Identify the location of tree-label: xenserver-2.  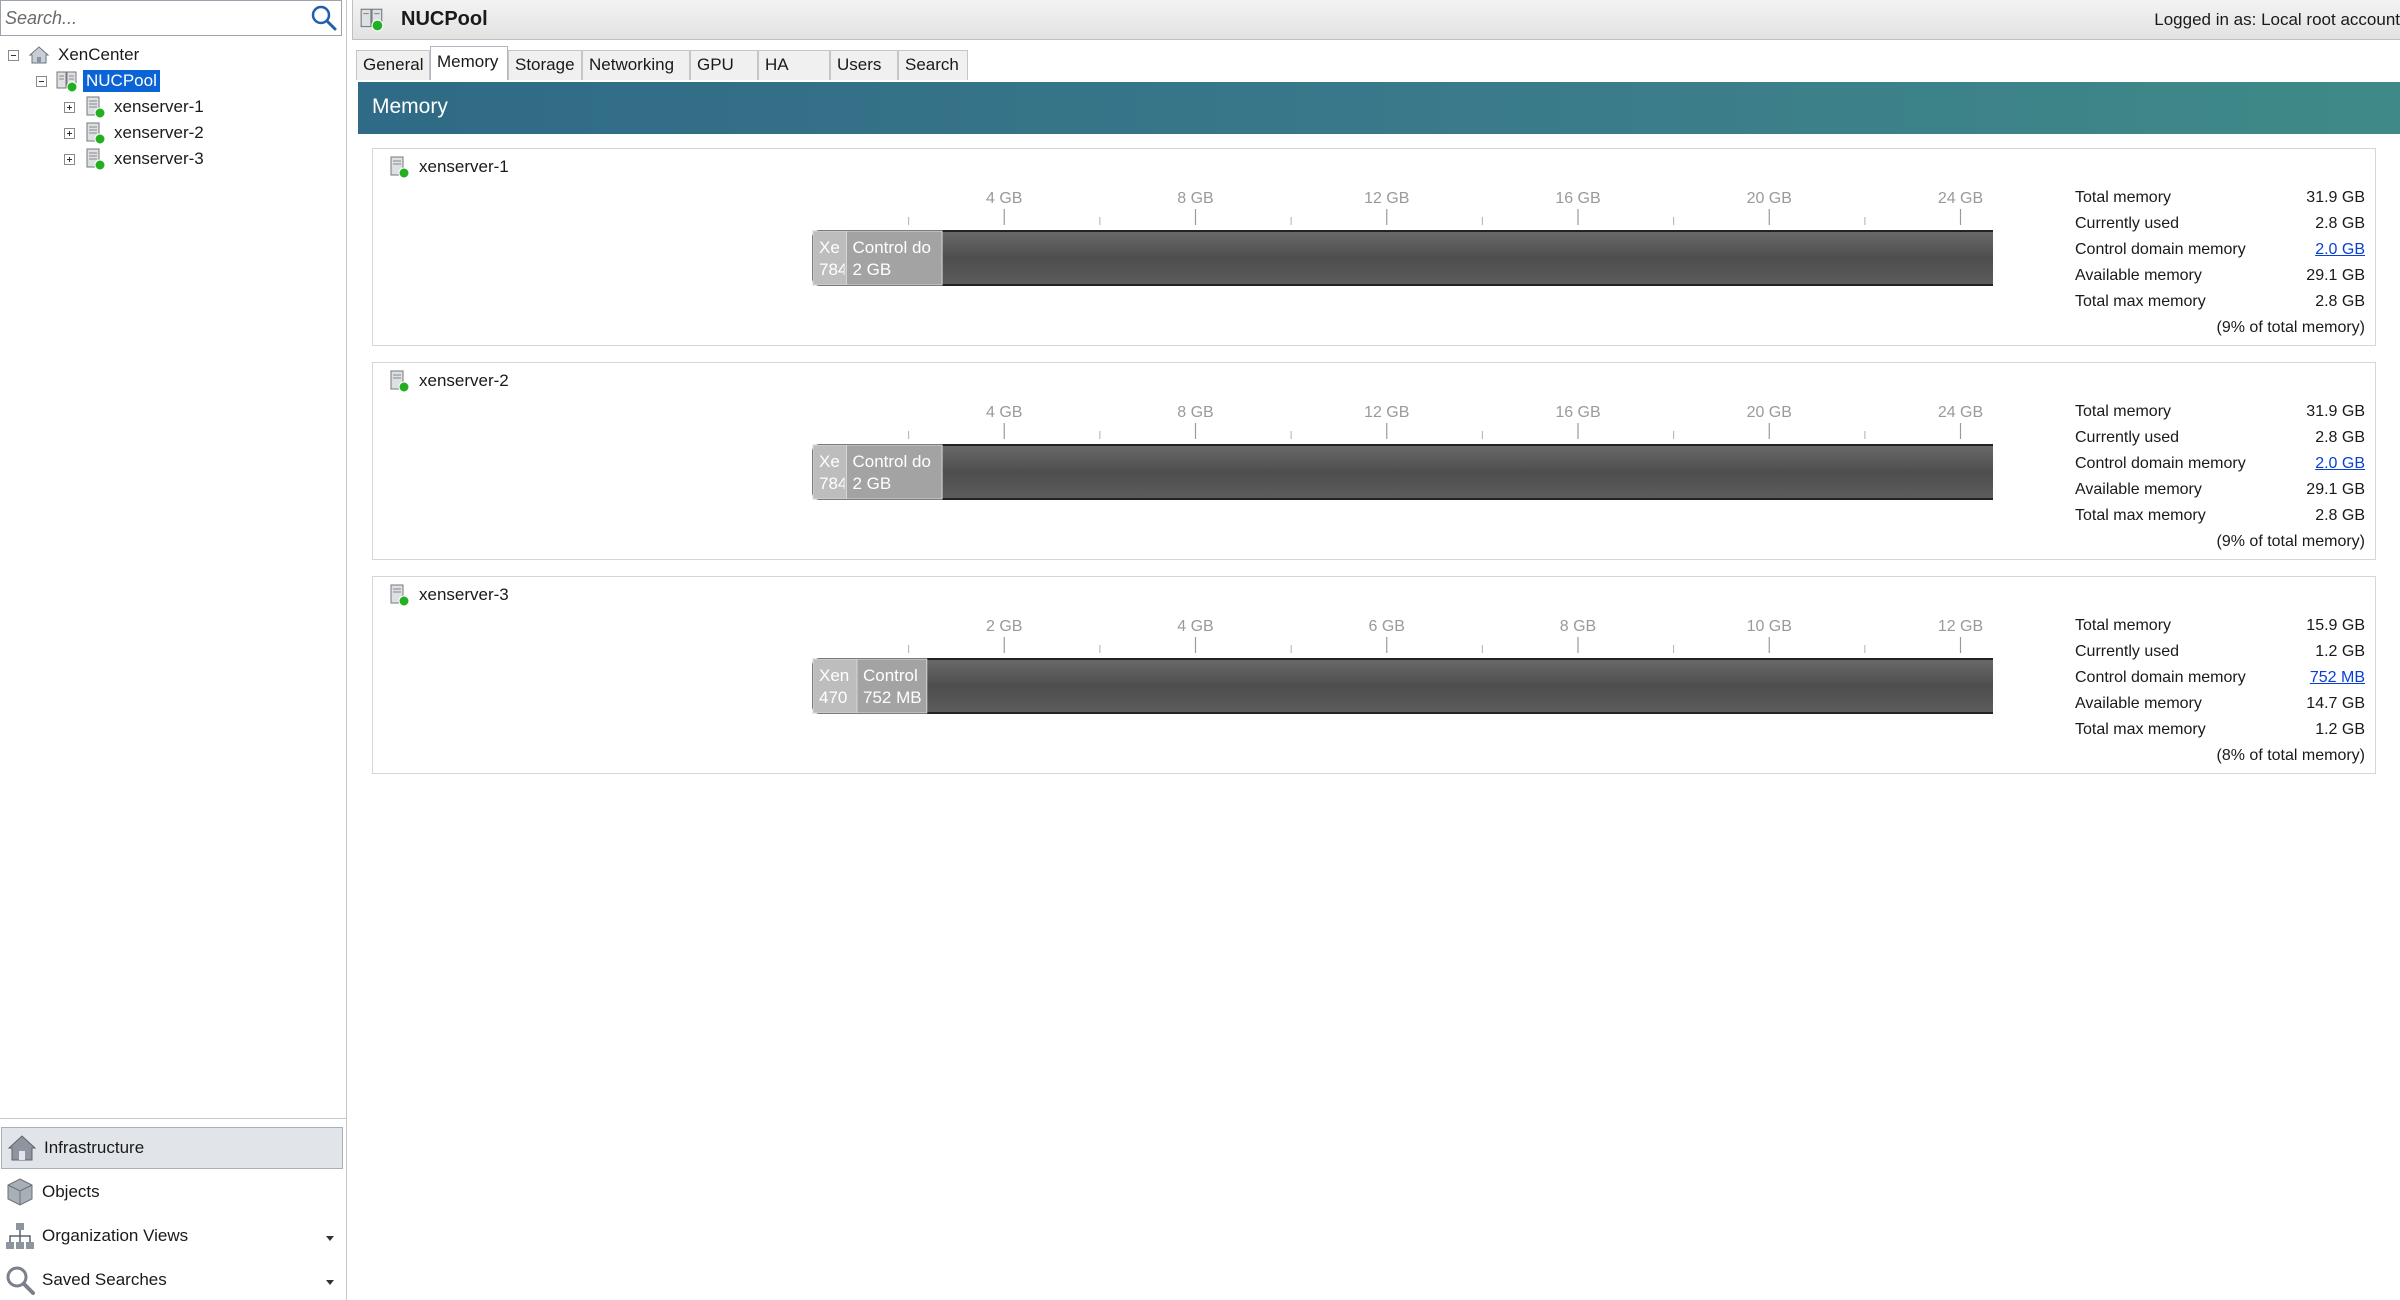
(159, 132).